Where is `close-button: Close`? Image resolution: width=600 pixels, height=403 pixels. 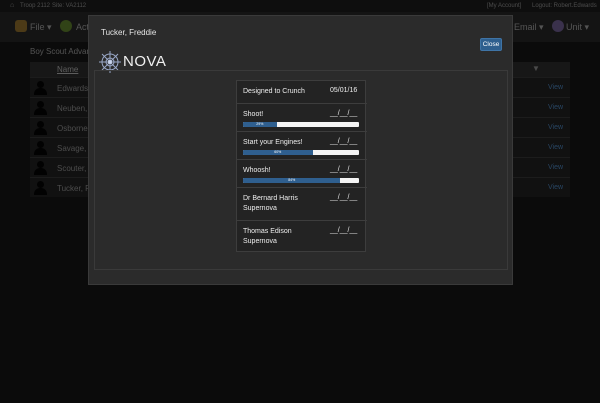
close-button: Close is located at coordinates (491, 44).